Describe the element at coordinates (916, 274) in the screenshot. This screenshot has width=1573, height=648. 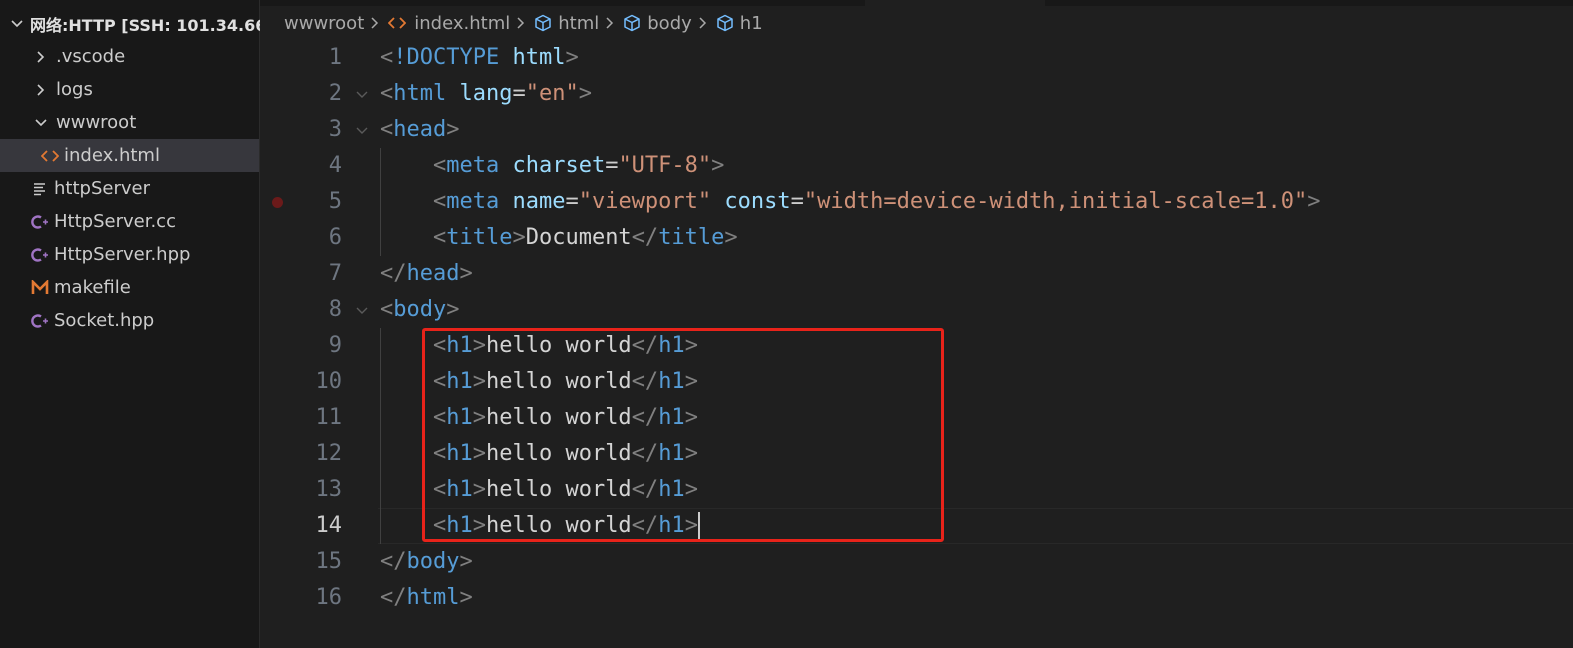
I see `code-line: 7 </head>` at that location.